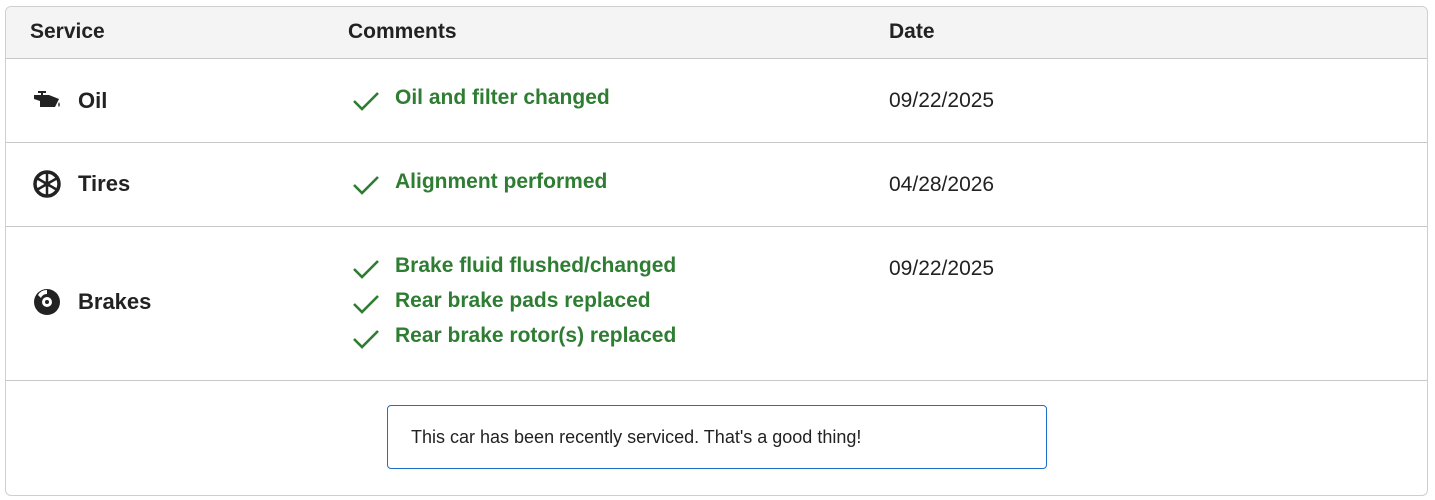  I want to click on comment-text: Oil and filter changed, so click(502, 97).